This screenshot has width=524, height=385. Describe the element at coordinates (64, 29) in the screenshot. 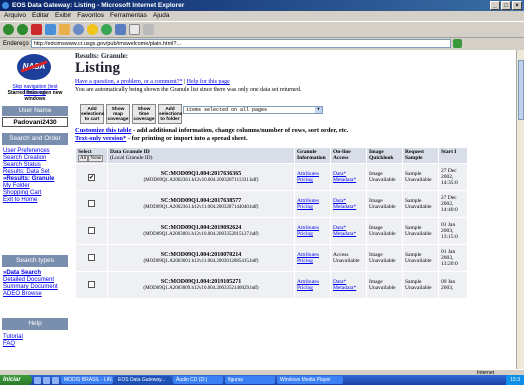

I see `home-icon` at that location.